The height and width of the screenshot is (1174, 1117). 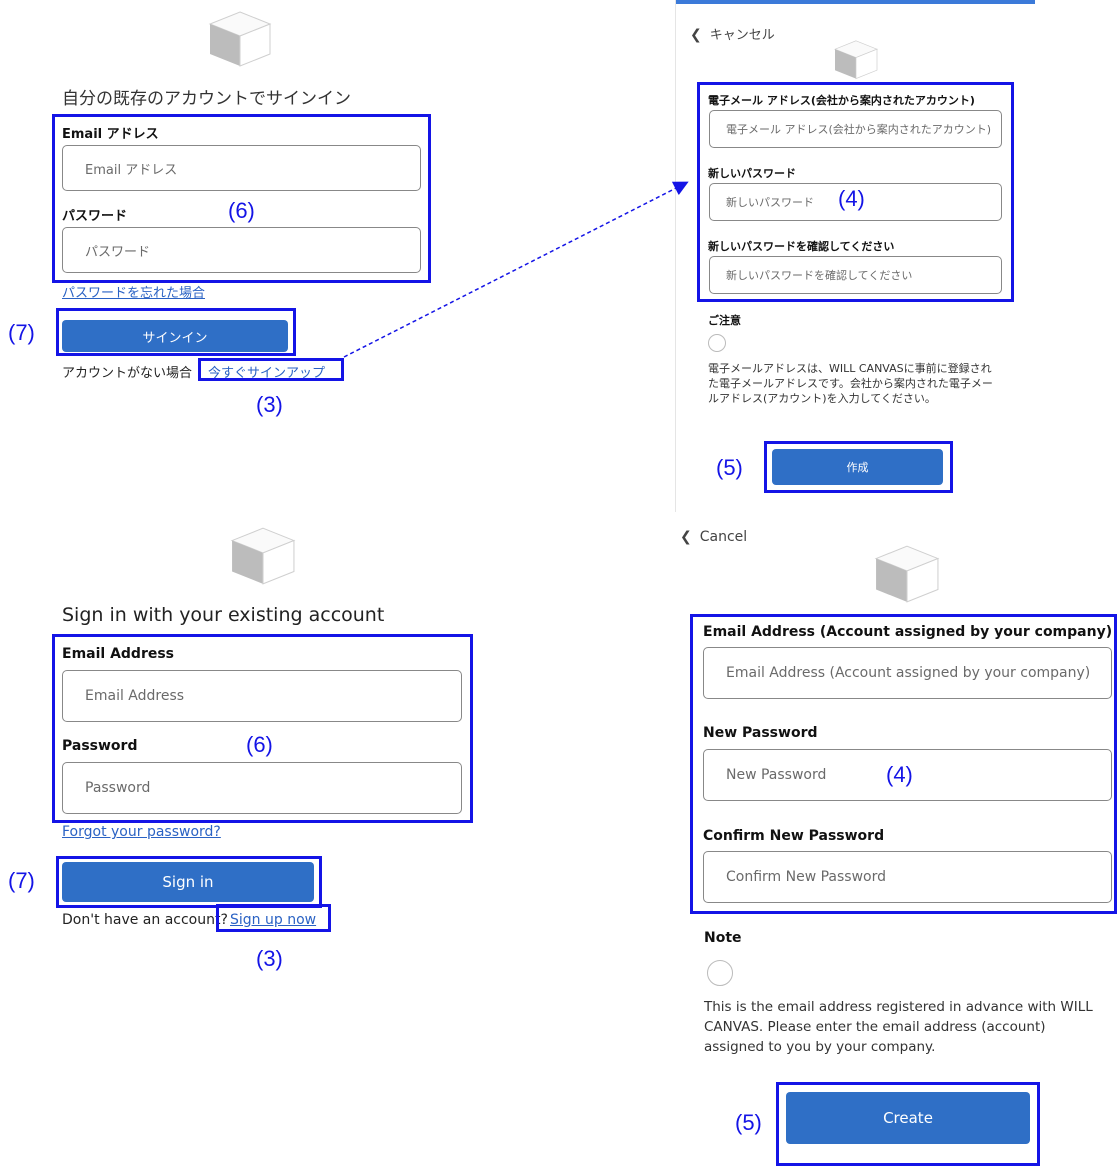 I want to click on note-label: ご注意, so click(x=724, y=320).